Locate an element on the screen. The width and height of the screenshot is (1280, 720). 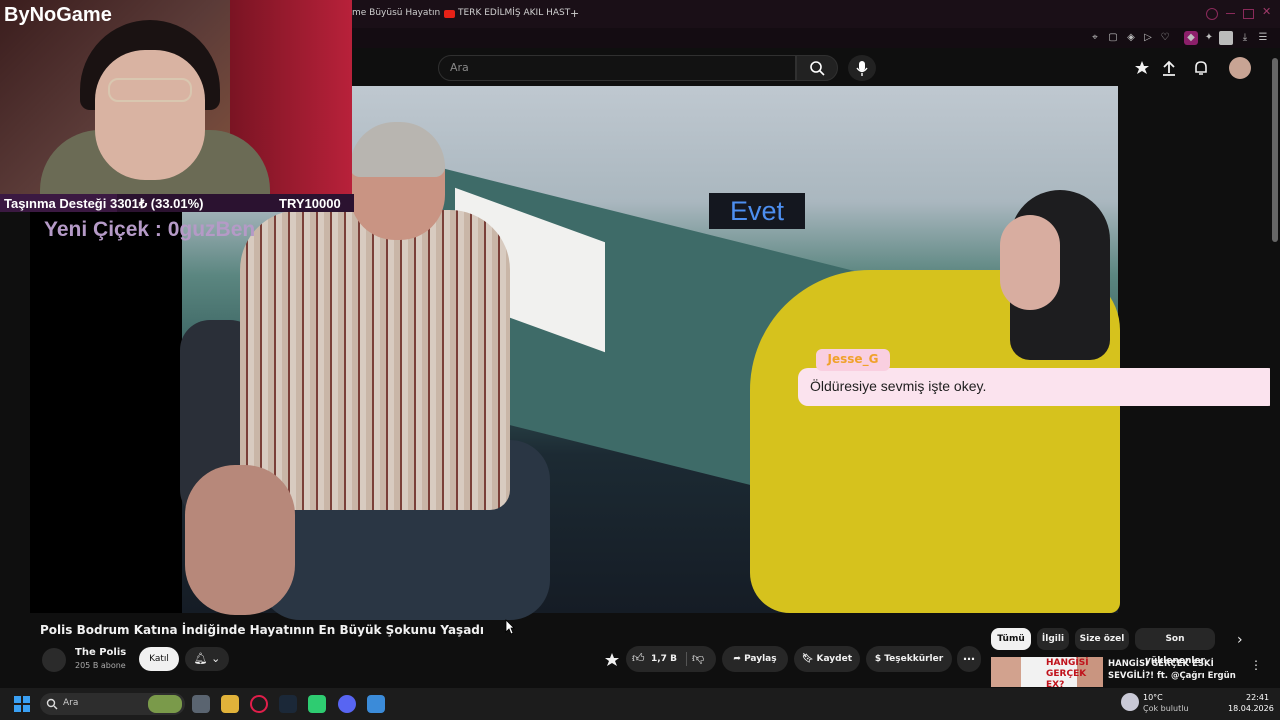
search-tabs-icon is located at coordinates (1212, 14).